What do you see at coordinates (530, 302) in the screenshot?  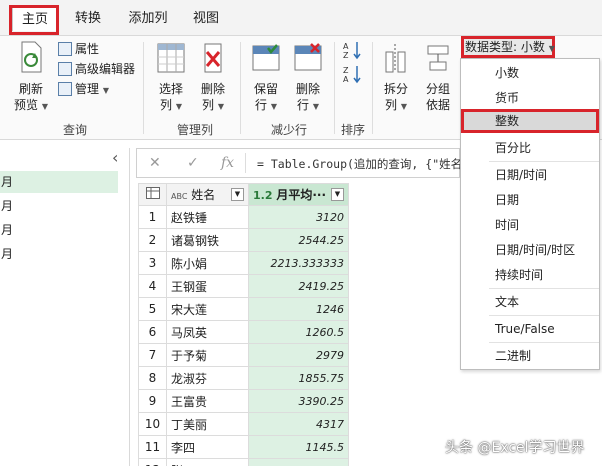 I see `menu-item-text: 文本` at bounding box center [530, 302].